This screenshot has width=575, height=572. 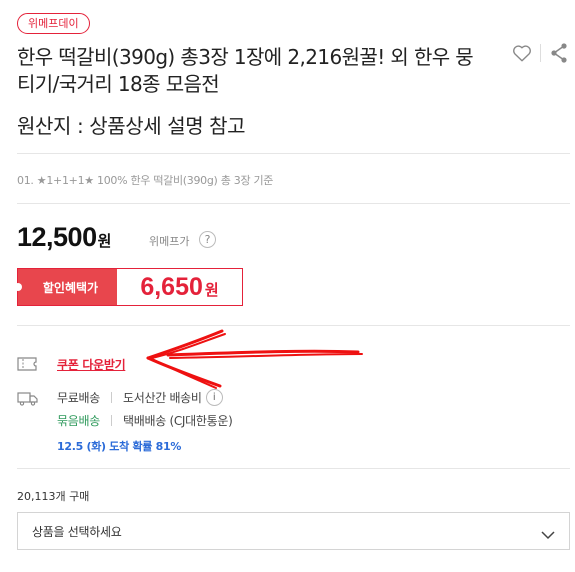 I want to click on carrier-label: 택배배송 (CJ대한통운), so click(x=177, y=421).